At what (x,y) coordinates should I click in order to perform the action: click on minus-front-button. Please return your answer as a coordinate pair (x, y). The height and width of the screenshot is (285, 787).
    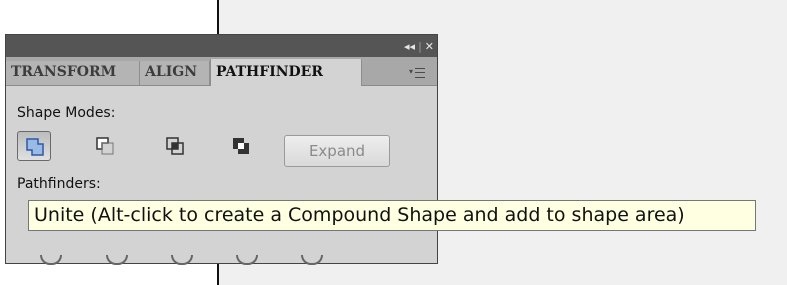
    Looking at the image, I should click on (105, 146).